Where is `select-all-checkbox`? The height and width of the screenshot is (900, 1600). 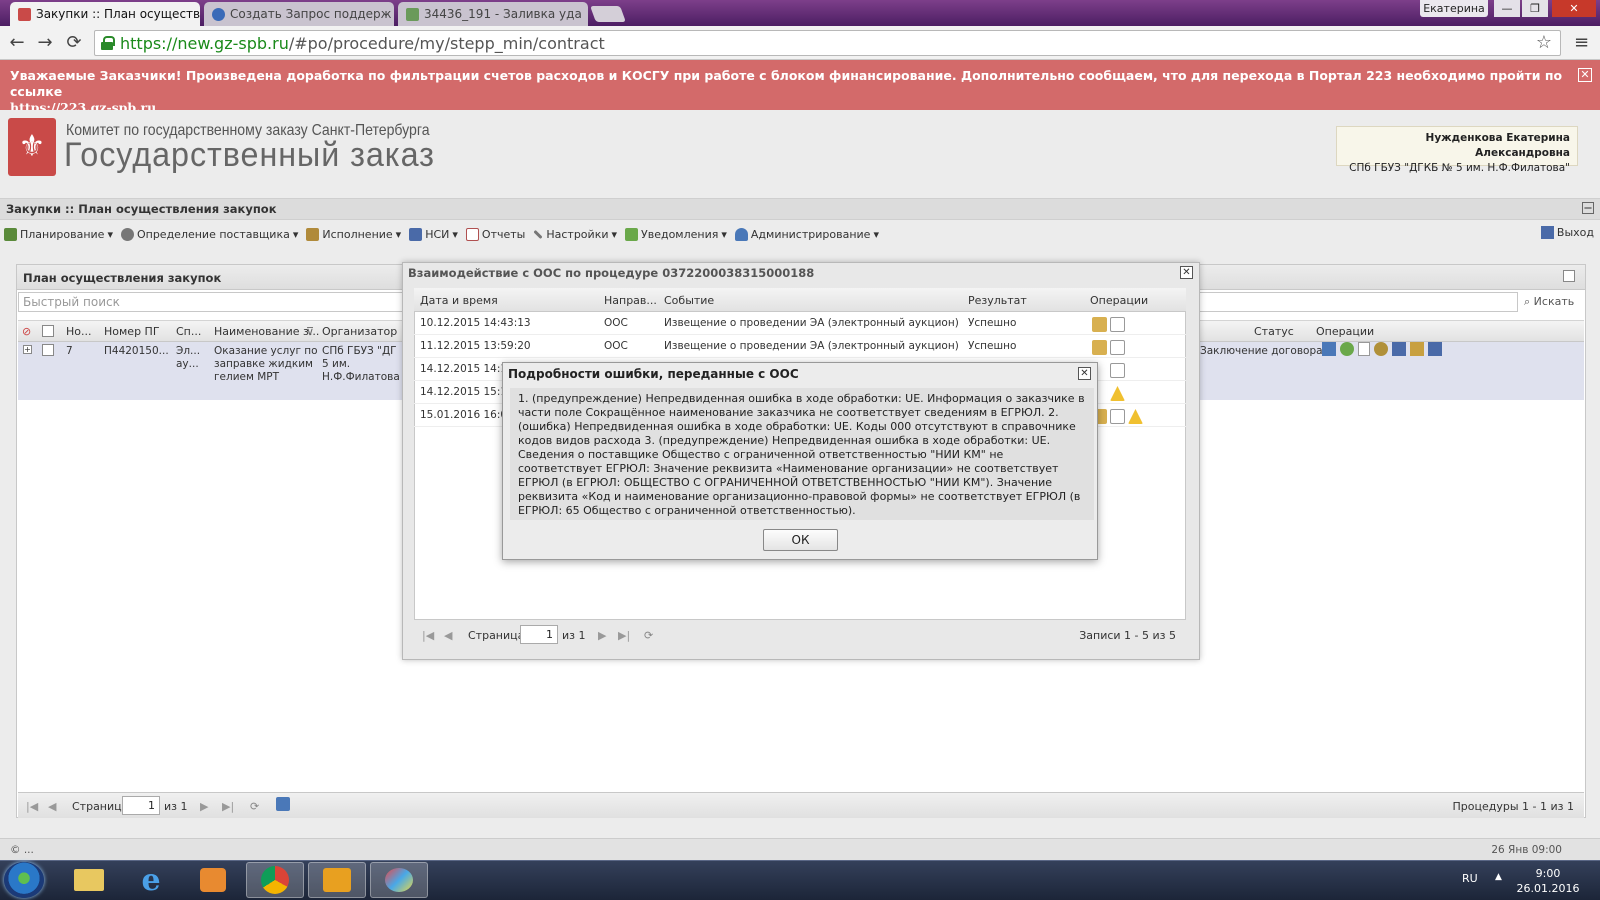
select-all-checkbox is located at coordinates (48, 331).